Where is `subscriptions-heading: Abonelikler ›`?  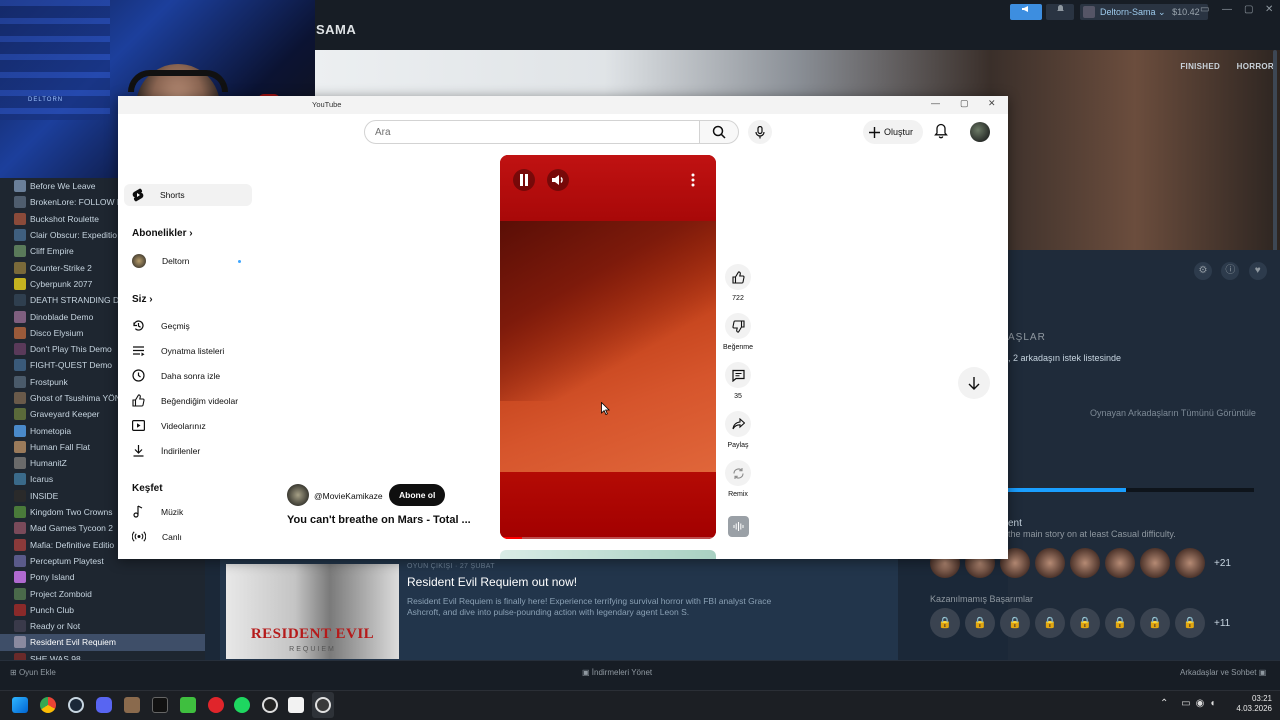 subscriptions-heading: Abonelikler › is located at coordinates (162, 233).